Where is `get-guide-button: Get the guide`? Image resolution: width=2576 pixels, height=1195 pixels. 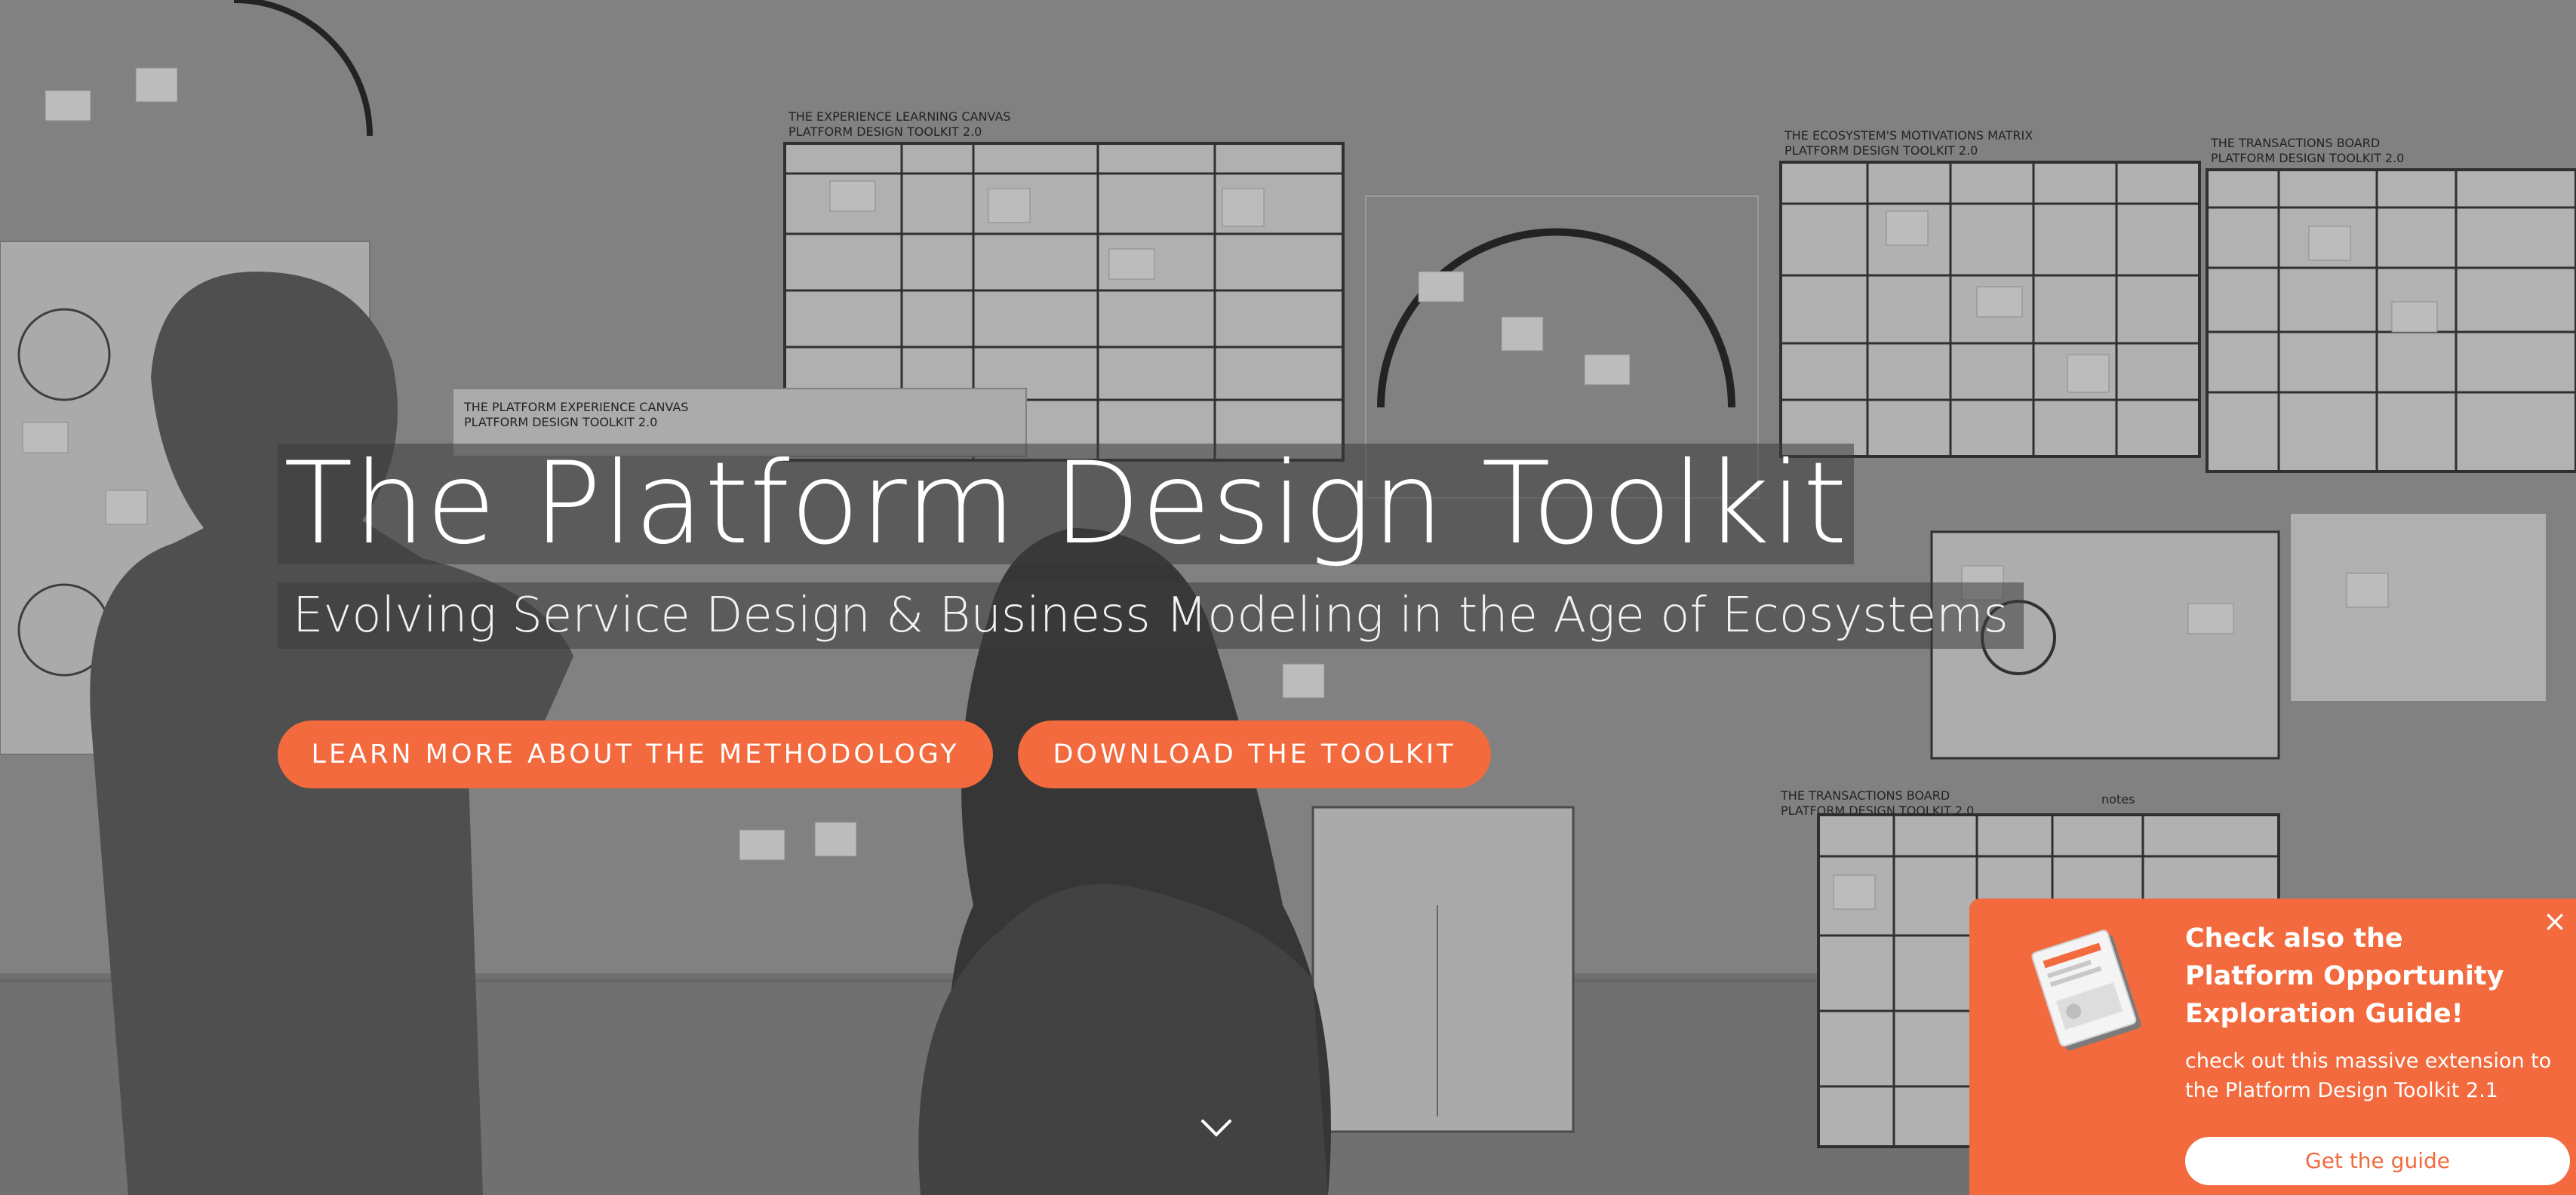
get-guide-button: Get the guide is located at coordinates (2377, 1161).